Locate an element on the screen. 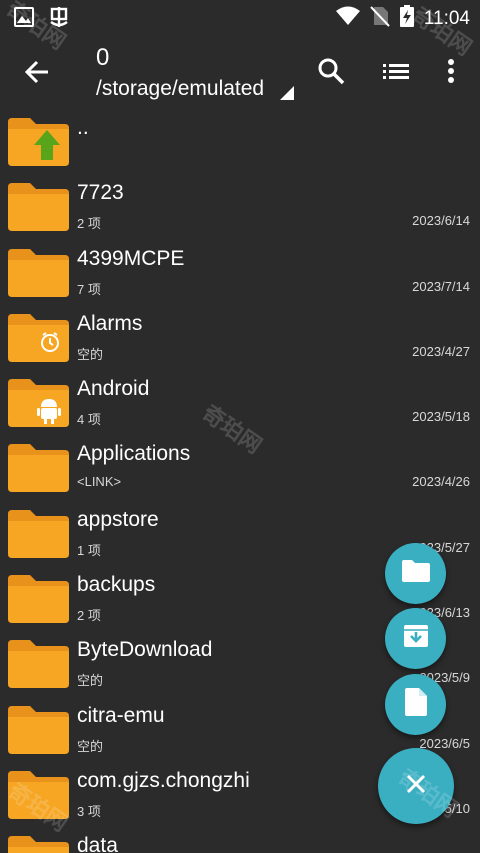 This screenshot has width=480, height=853. toolbar: 0 /storage/emulated is located at coordinates (240, 71).